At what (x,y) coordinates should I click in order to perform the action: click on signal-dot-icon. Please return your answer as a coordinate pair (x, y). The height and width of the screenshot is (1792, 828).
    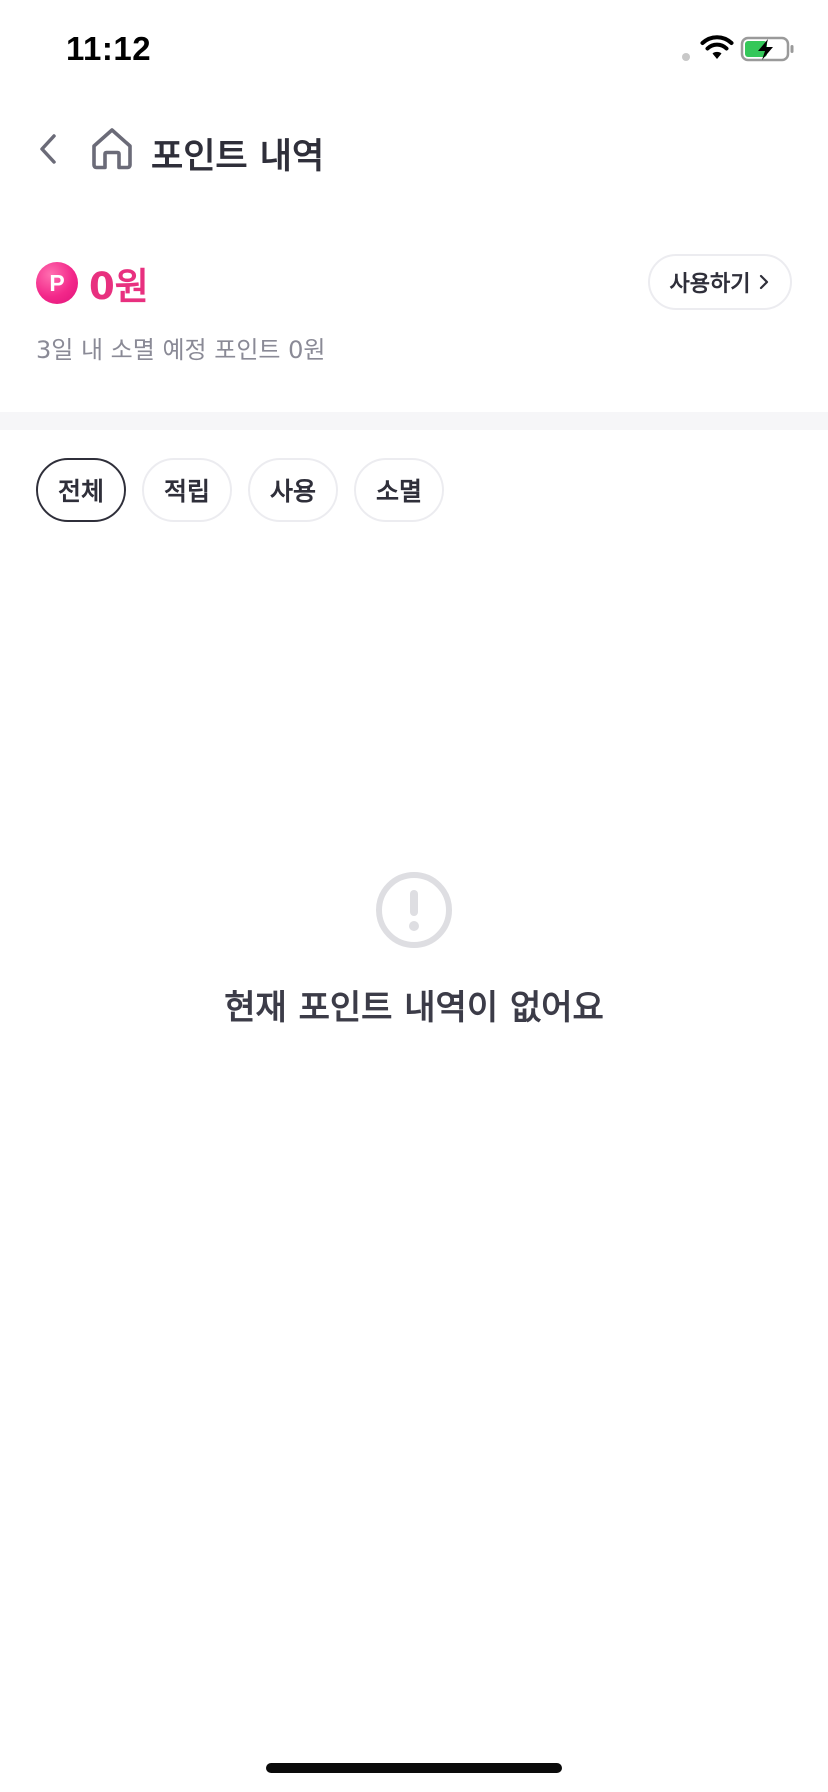
    Looking at the image, I should click on (686, 57).